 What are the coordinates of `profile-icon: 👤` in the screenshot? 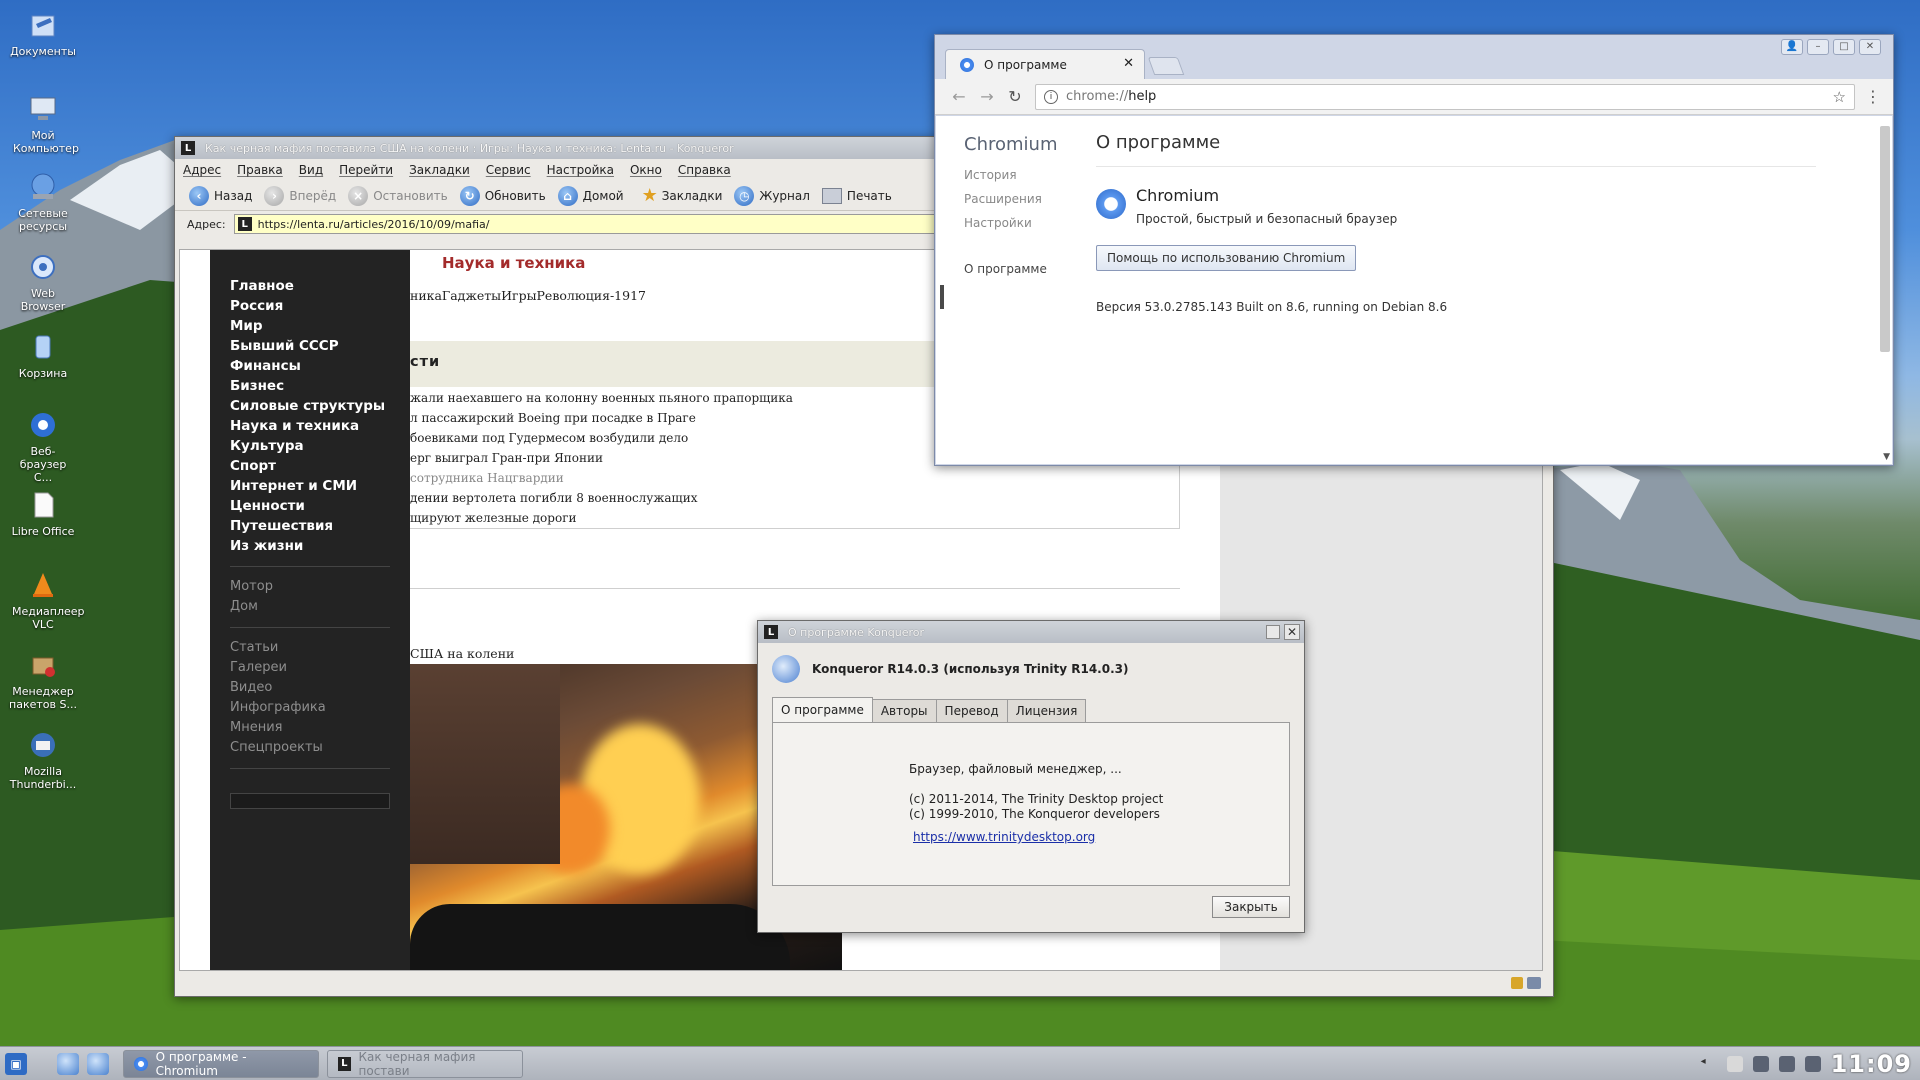 It's located at (1792, 47).